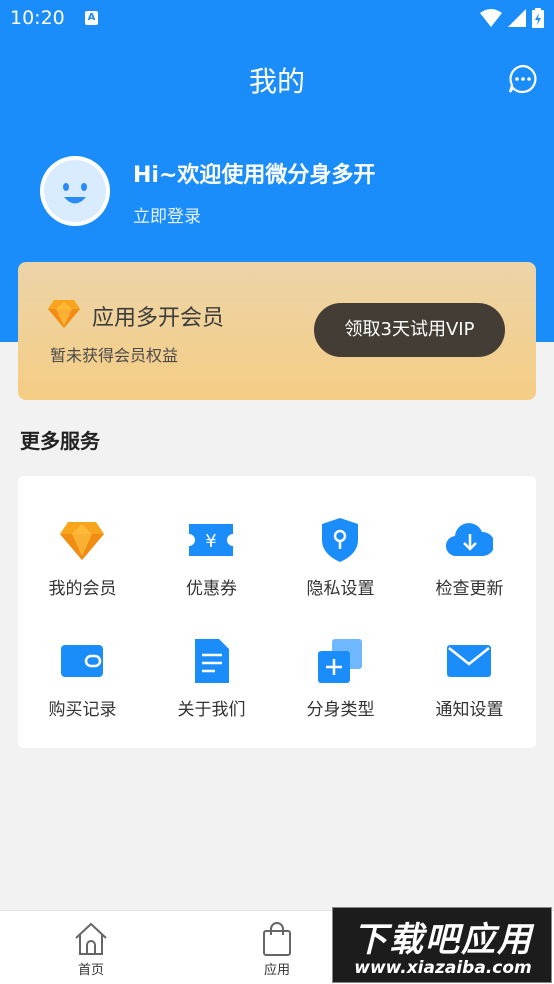  Describe the element at coordinates (91, 18) in the screenshot. I see `notification-icon: A` at that location.